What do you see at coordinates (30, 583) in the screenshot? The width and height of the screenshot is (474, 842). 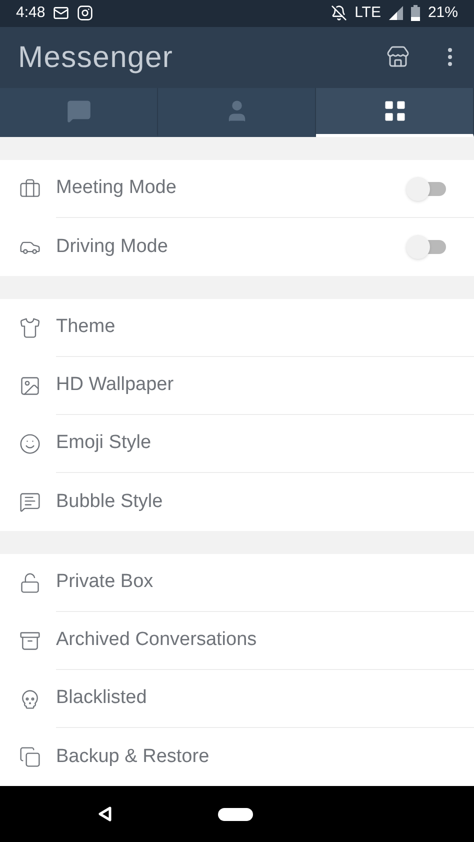 I see `padlock-icon` at bounding box center [30, 583].